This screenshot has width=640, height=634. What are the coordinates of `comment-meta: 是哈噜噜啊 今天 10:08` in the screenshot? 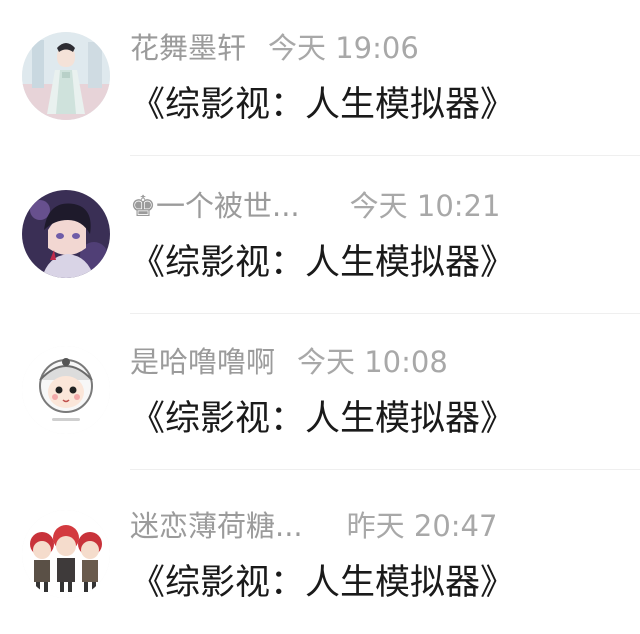 It's located at (289, 362).